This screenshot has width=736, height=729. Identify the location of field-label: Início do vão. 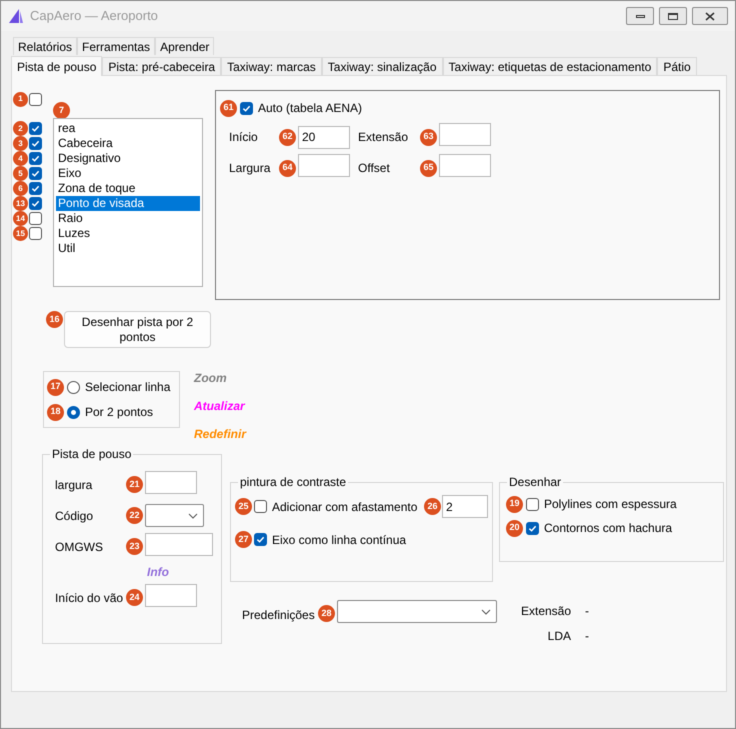
(89, 598).